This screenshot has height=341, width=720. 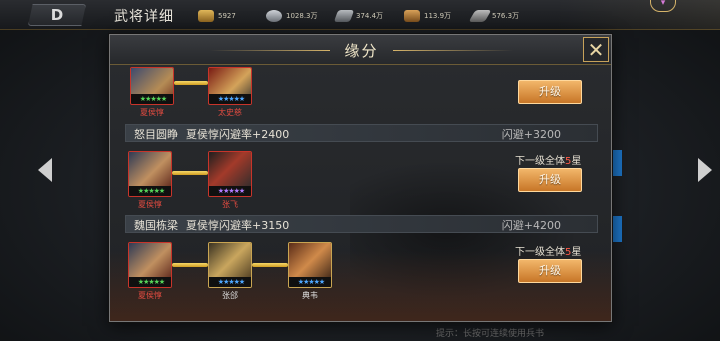 I want to click on dialog-header: 缘分 ✕, so click(x=360, y=50).